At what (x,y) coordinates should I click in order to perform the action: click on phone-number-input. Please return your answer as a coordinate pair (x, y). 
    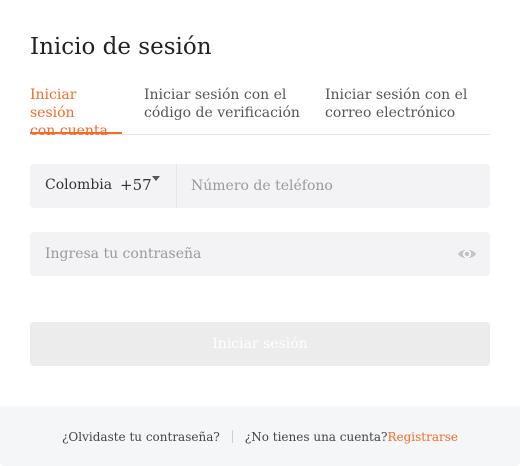
    Looking at the image, I should click on (336, 186).